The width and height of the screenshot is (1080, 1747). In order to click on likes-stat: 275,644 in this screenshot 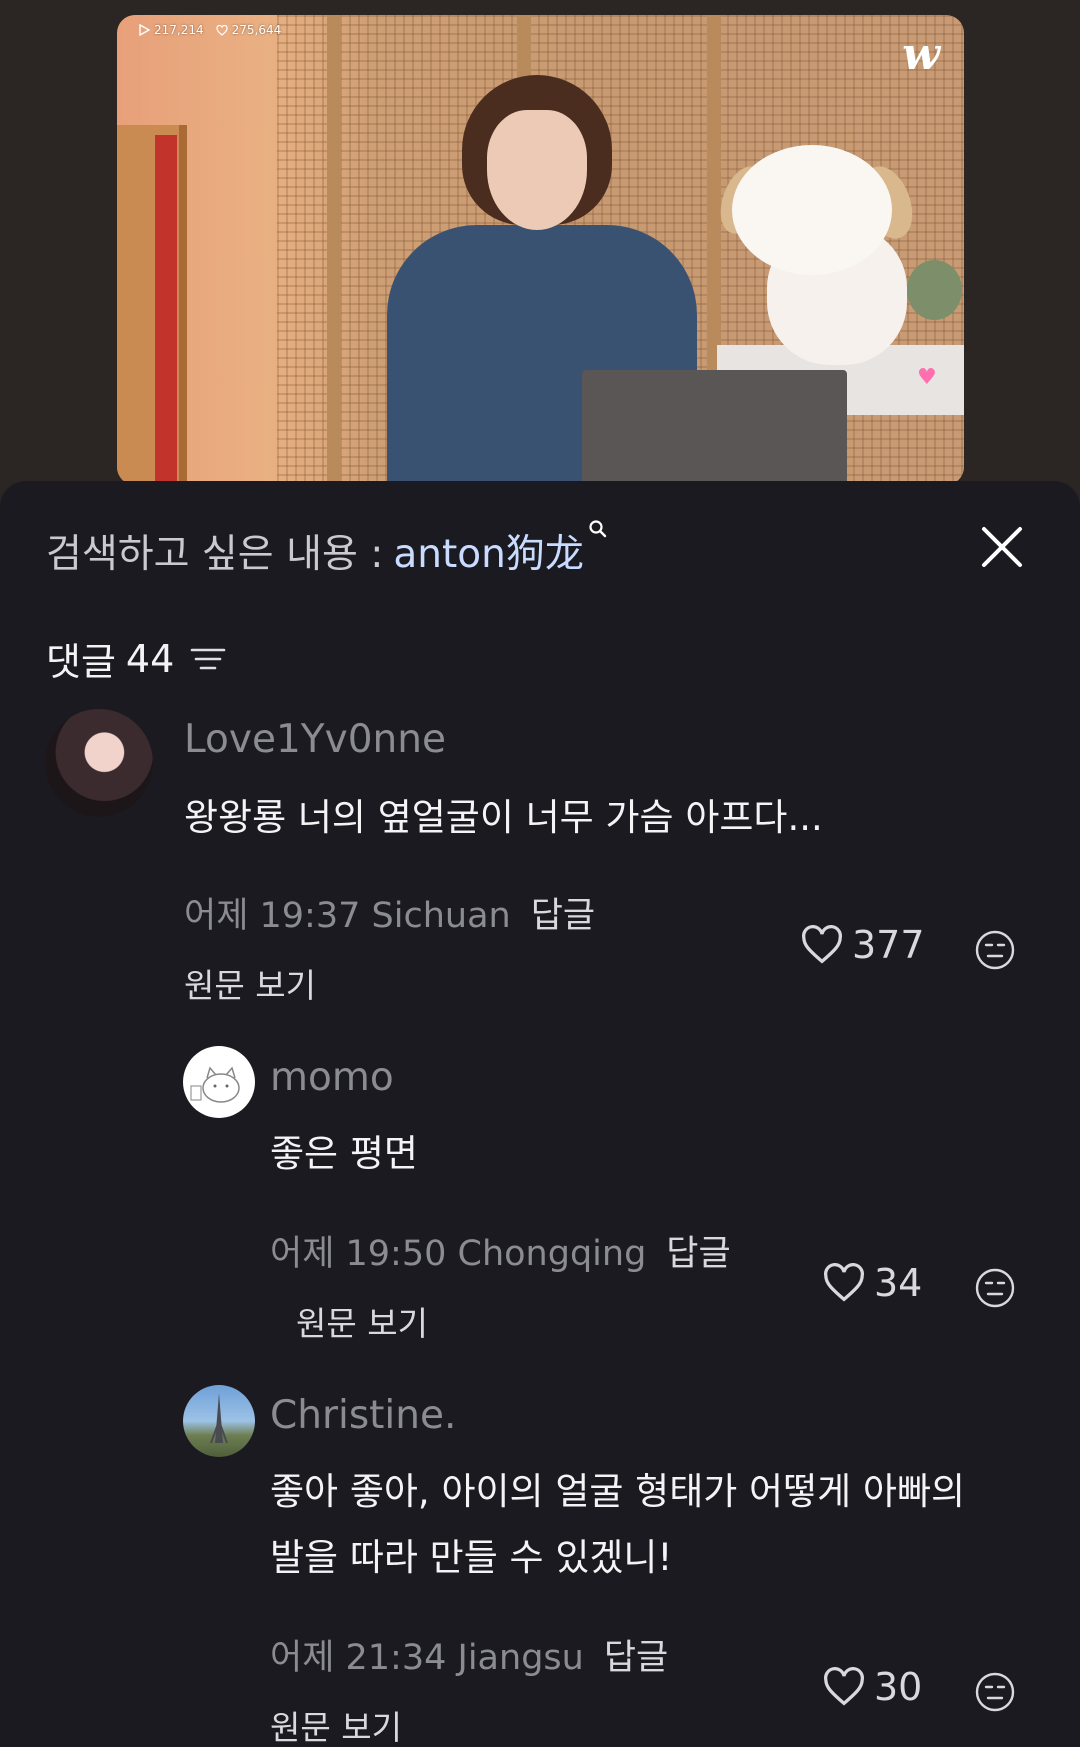, I will do `click(249, 30)`.